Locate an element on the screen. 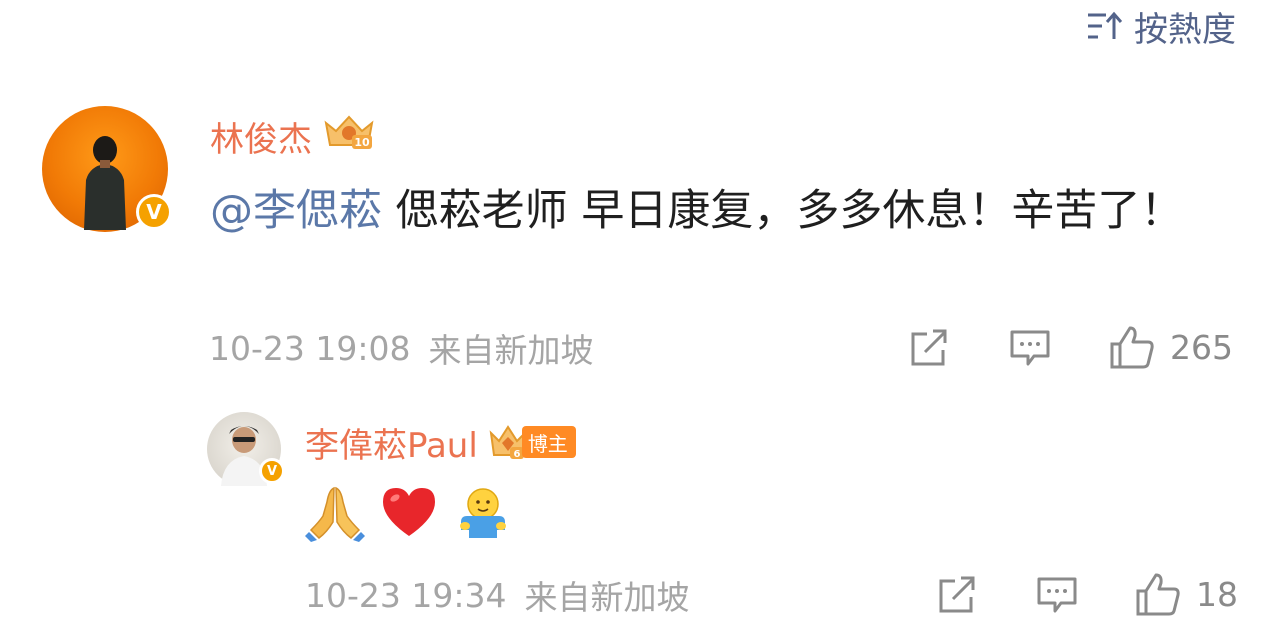  author-name-text: 李偉菘Paul is located at coordinates (391, 445).